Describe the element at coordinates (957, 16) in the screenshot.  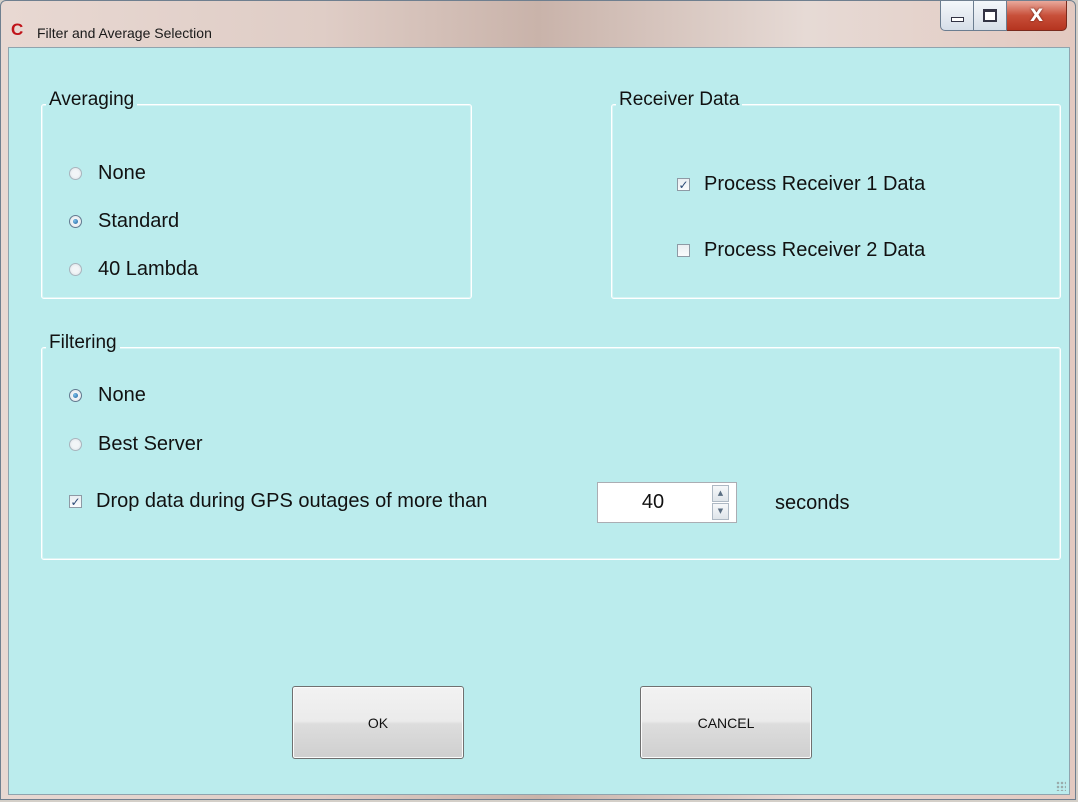
I see `minimize-button` at that location.